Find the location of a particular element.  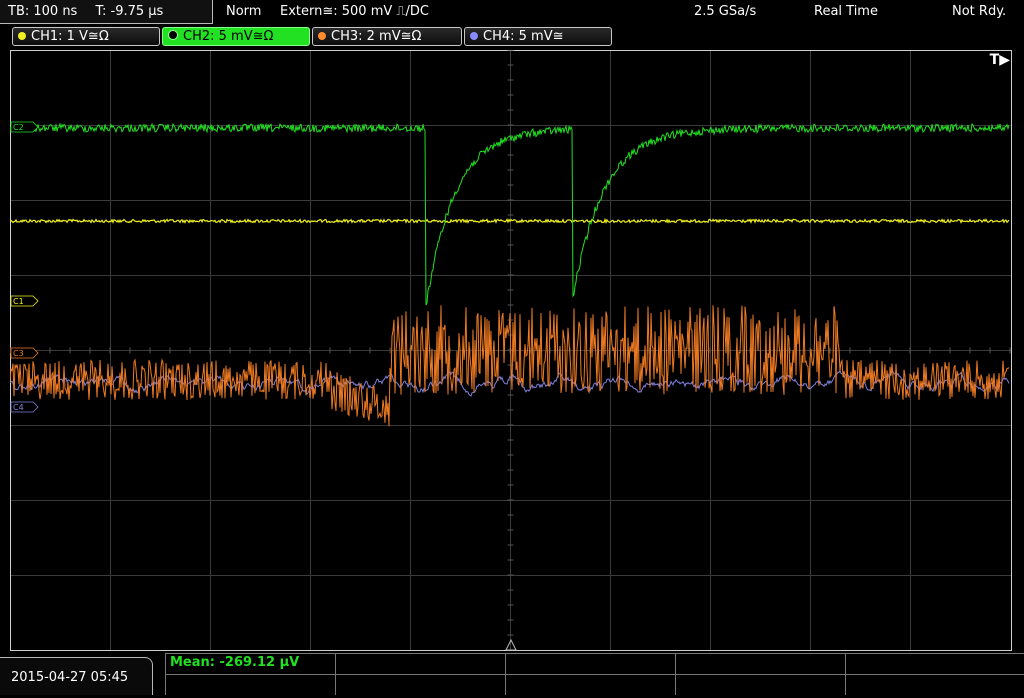

trigger-level-marker: T▶ is located at coordinates (1000, 60).